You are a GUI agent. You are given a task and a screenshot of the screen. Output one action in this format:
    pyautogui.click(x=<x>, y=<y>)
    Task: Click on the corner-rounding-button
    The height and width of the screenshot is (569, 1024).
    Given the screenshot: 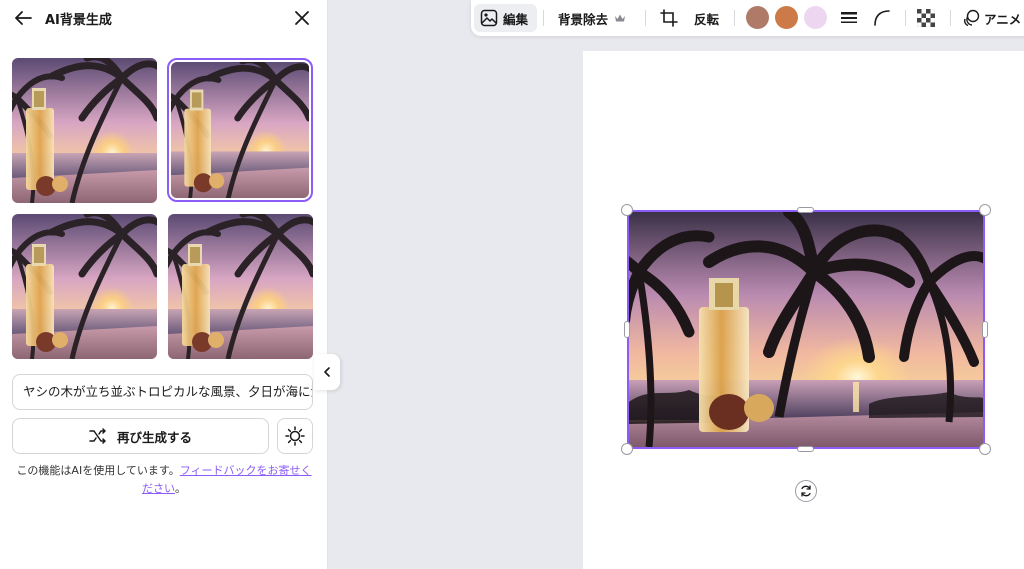 What is the action you would take?
    pyautogui.click(x=883, y=18)
    